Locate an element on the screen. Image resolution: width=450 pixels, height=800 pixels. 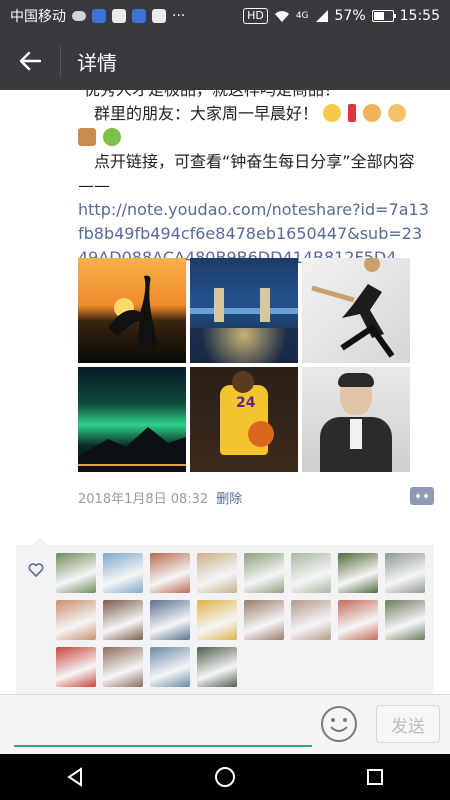
post-line-1: 优秀人才是极品，就这样吗是商品！ is located at coordinates (255, 96).